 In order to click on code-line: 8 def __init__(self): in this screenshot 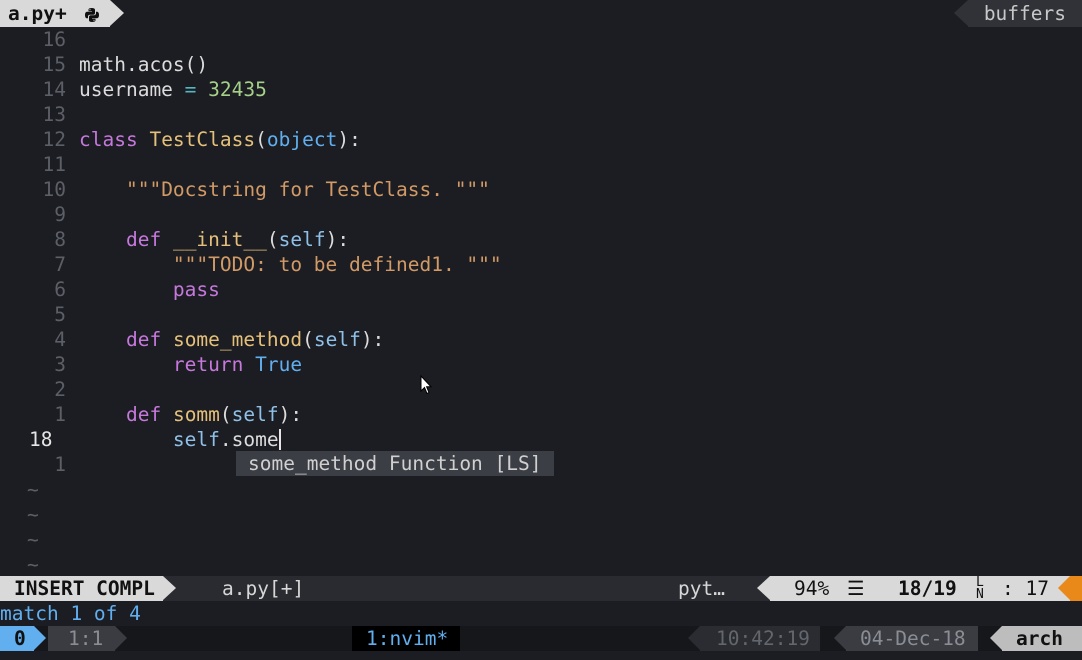, I will do `click(541, 239)`.